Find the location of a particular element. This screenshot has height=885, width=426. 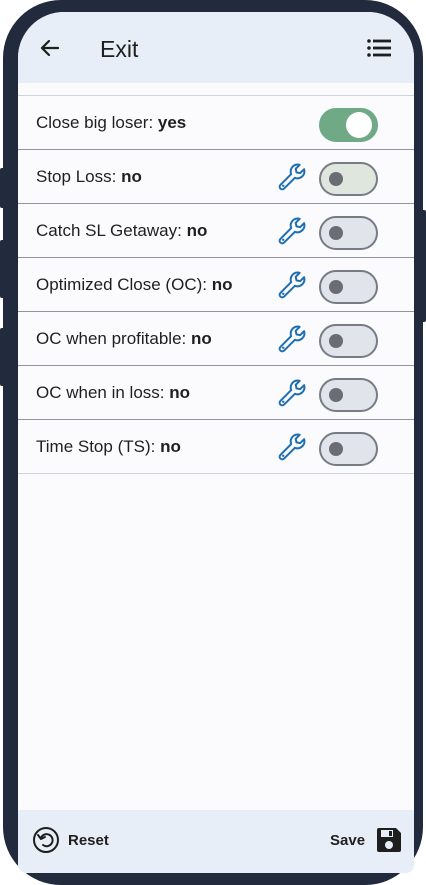

setting-name: OC when in loss: is located at coordinates (103, 392).